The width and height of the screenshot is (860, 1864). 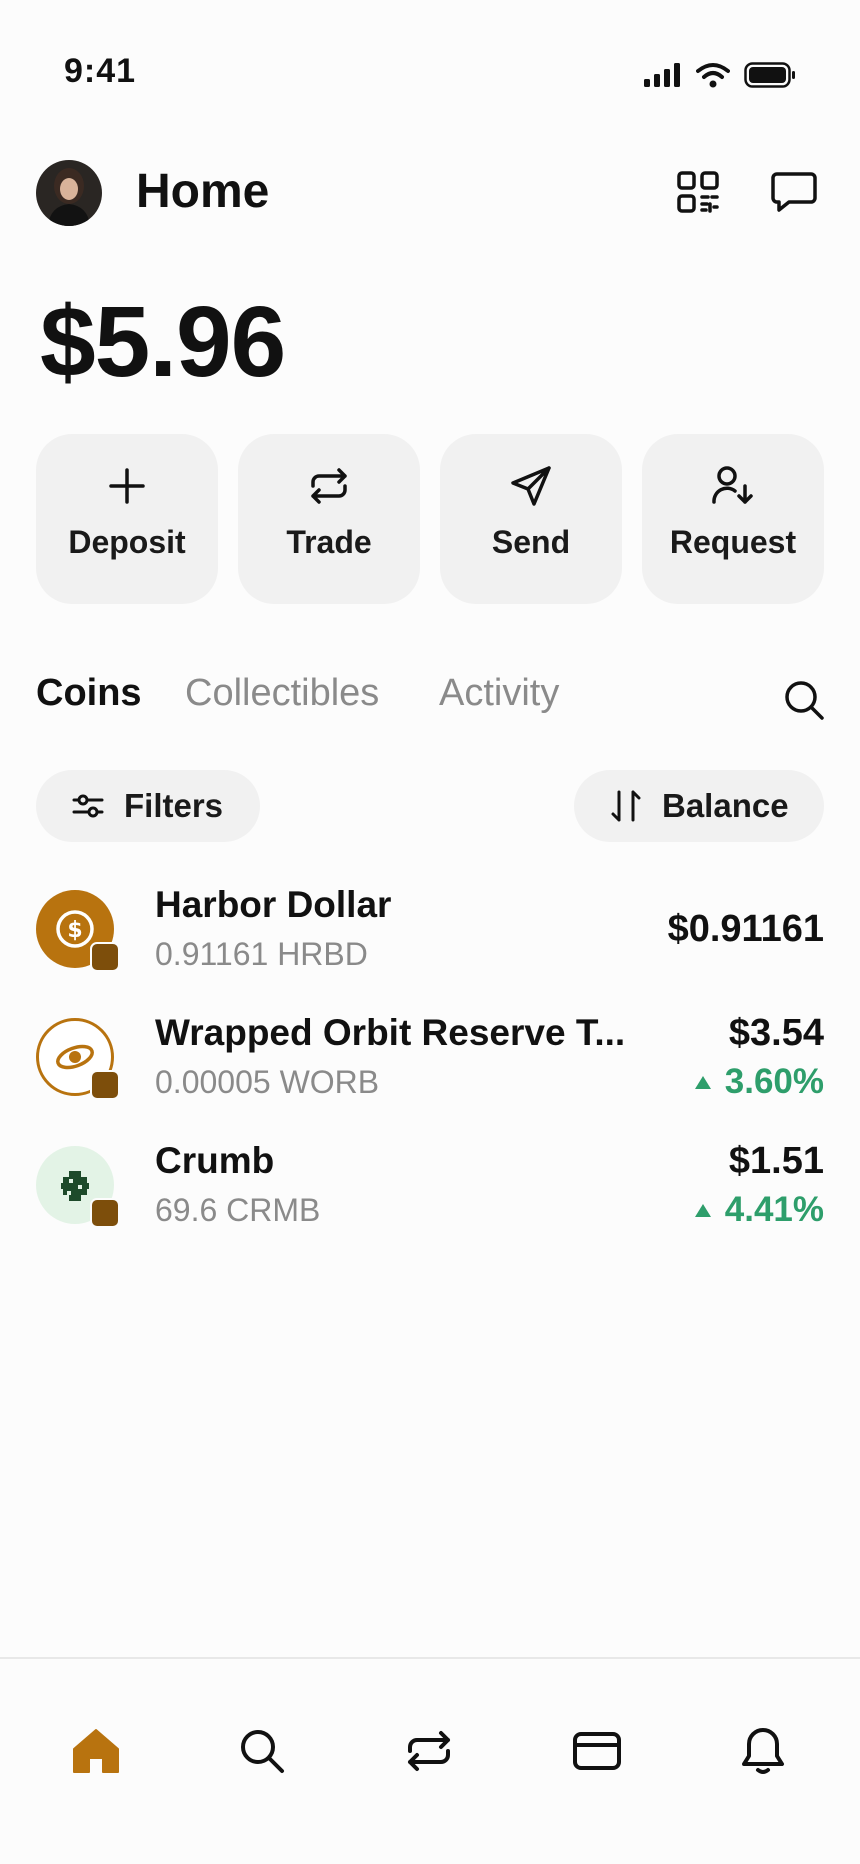 What do you see at coordinates (127, 519) in the screenshot?
I see `deposit-button: Deposit` at bounding box center [127, 519].